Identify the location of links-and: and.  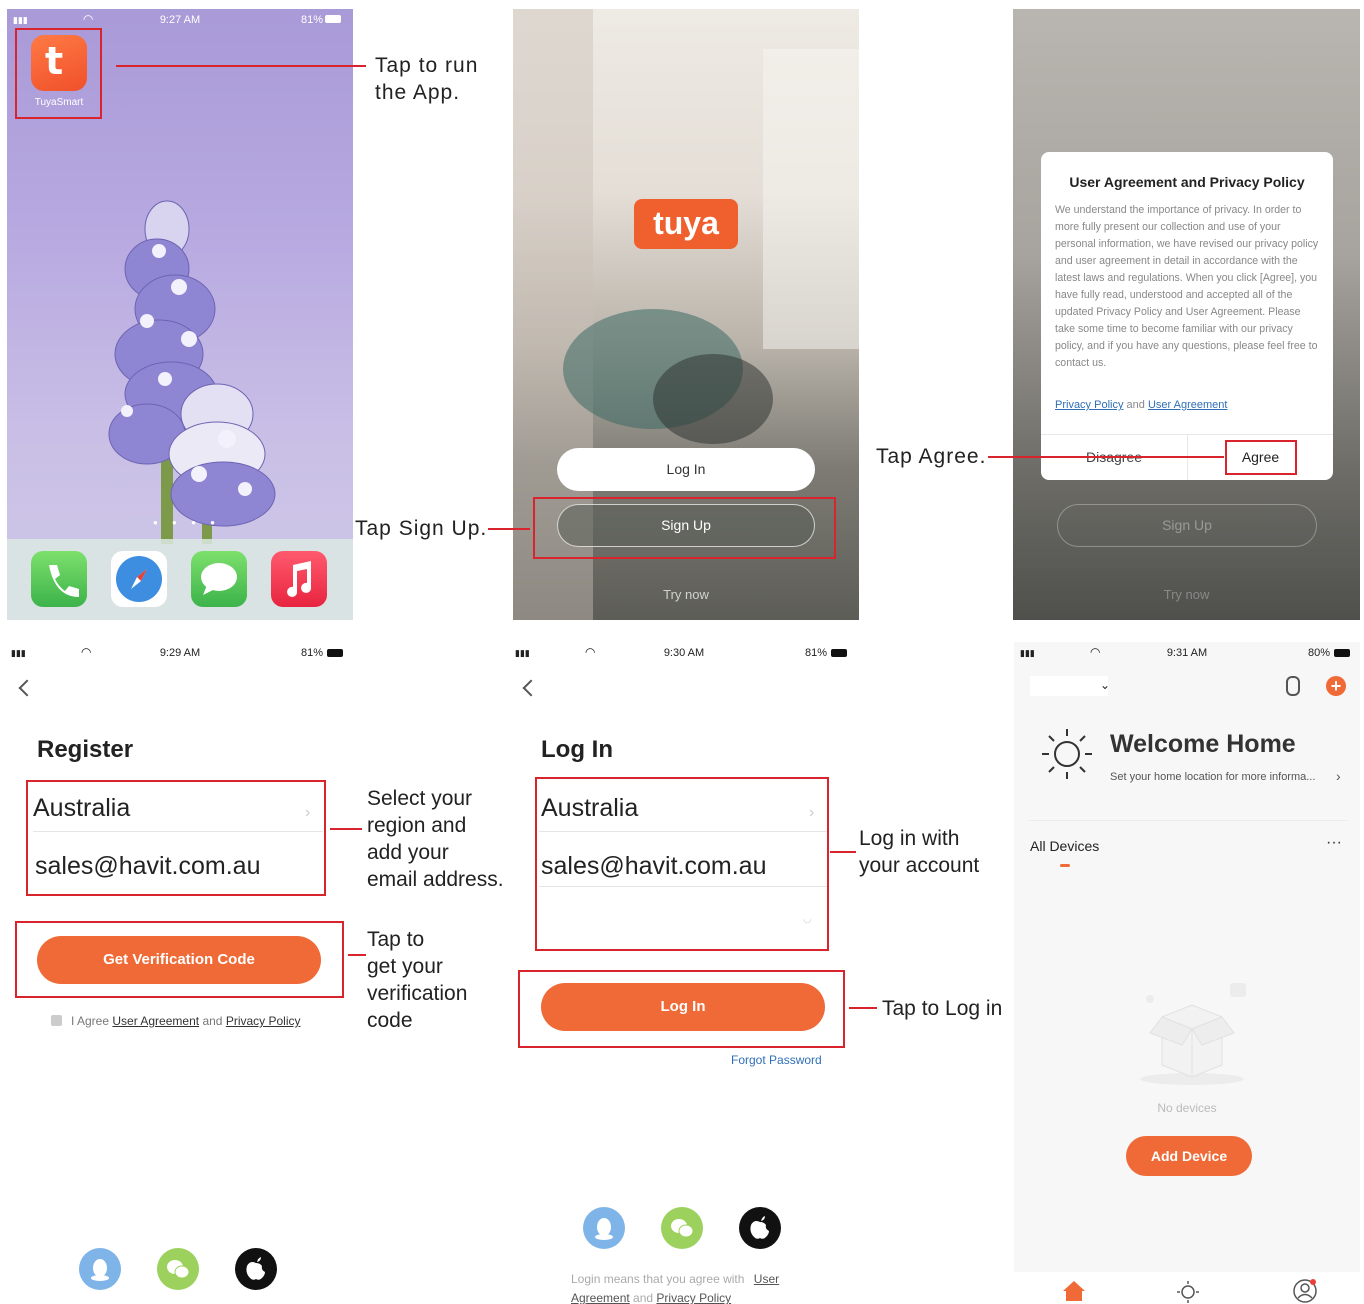
(1135, 405).